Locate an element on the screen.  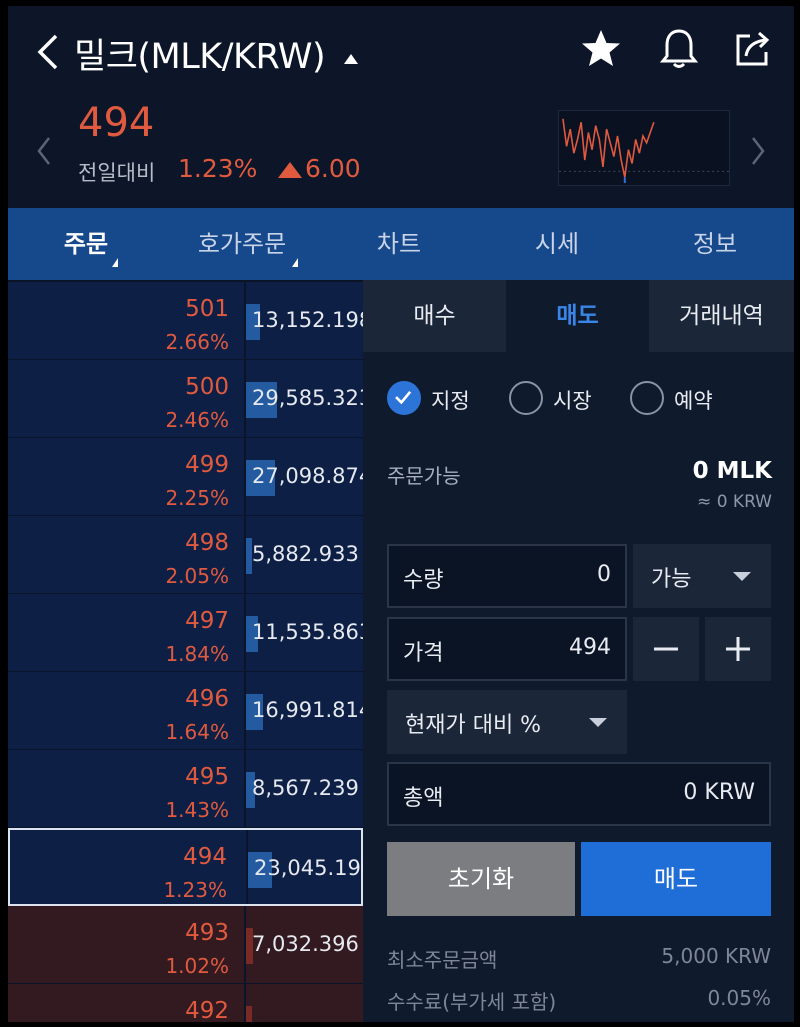
orderbook-quantity: 7,032.396 is located at coordinates (305, 944).